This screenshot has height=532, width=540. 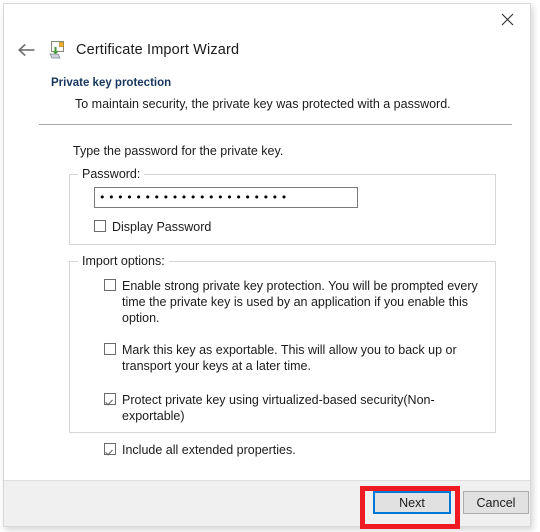 I want to click on close-button, so click(x=507, y=19).